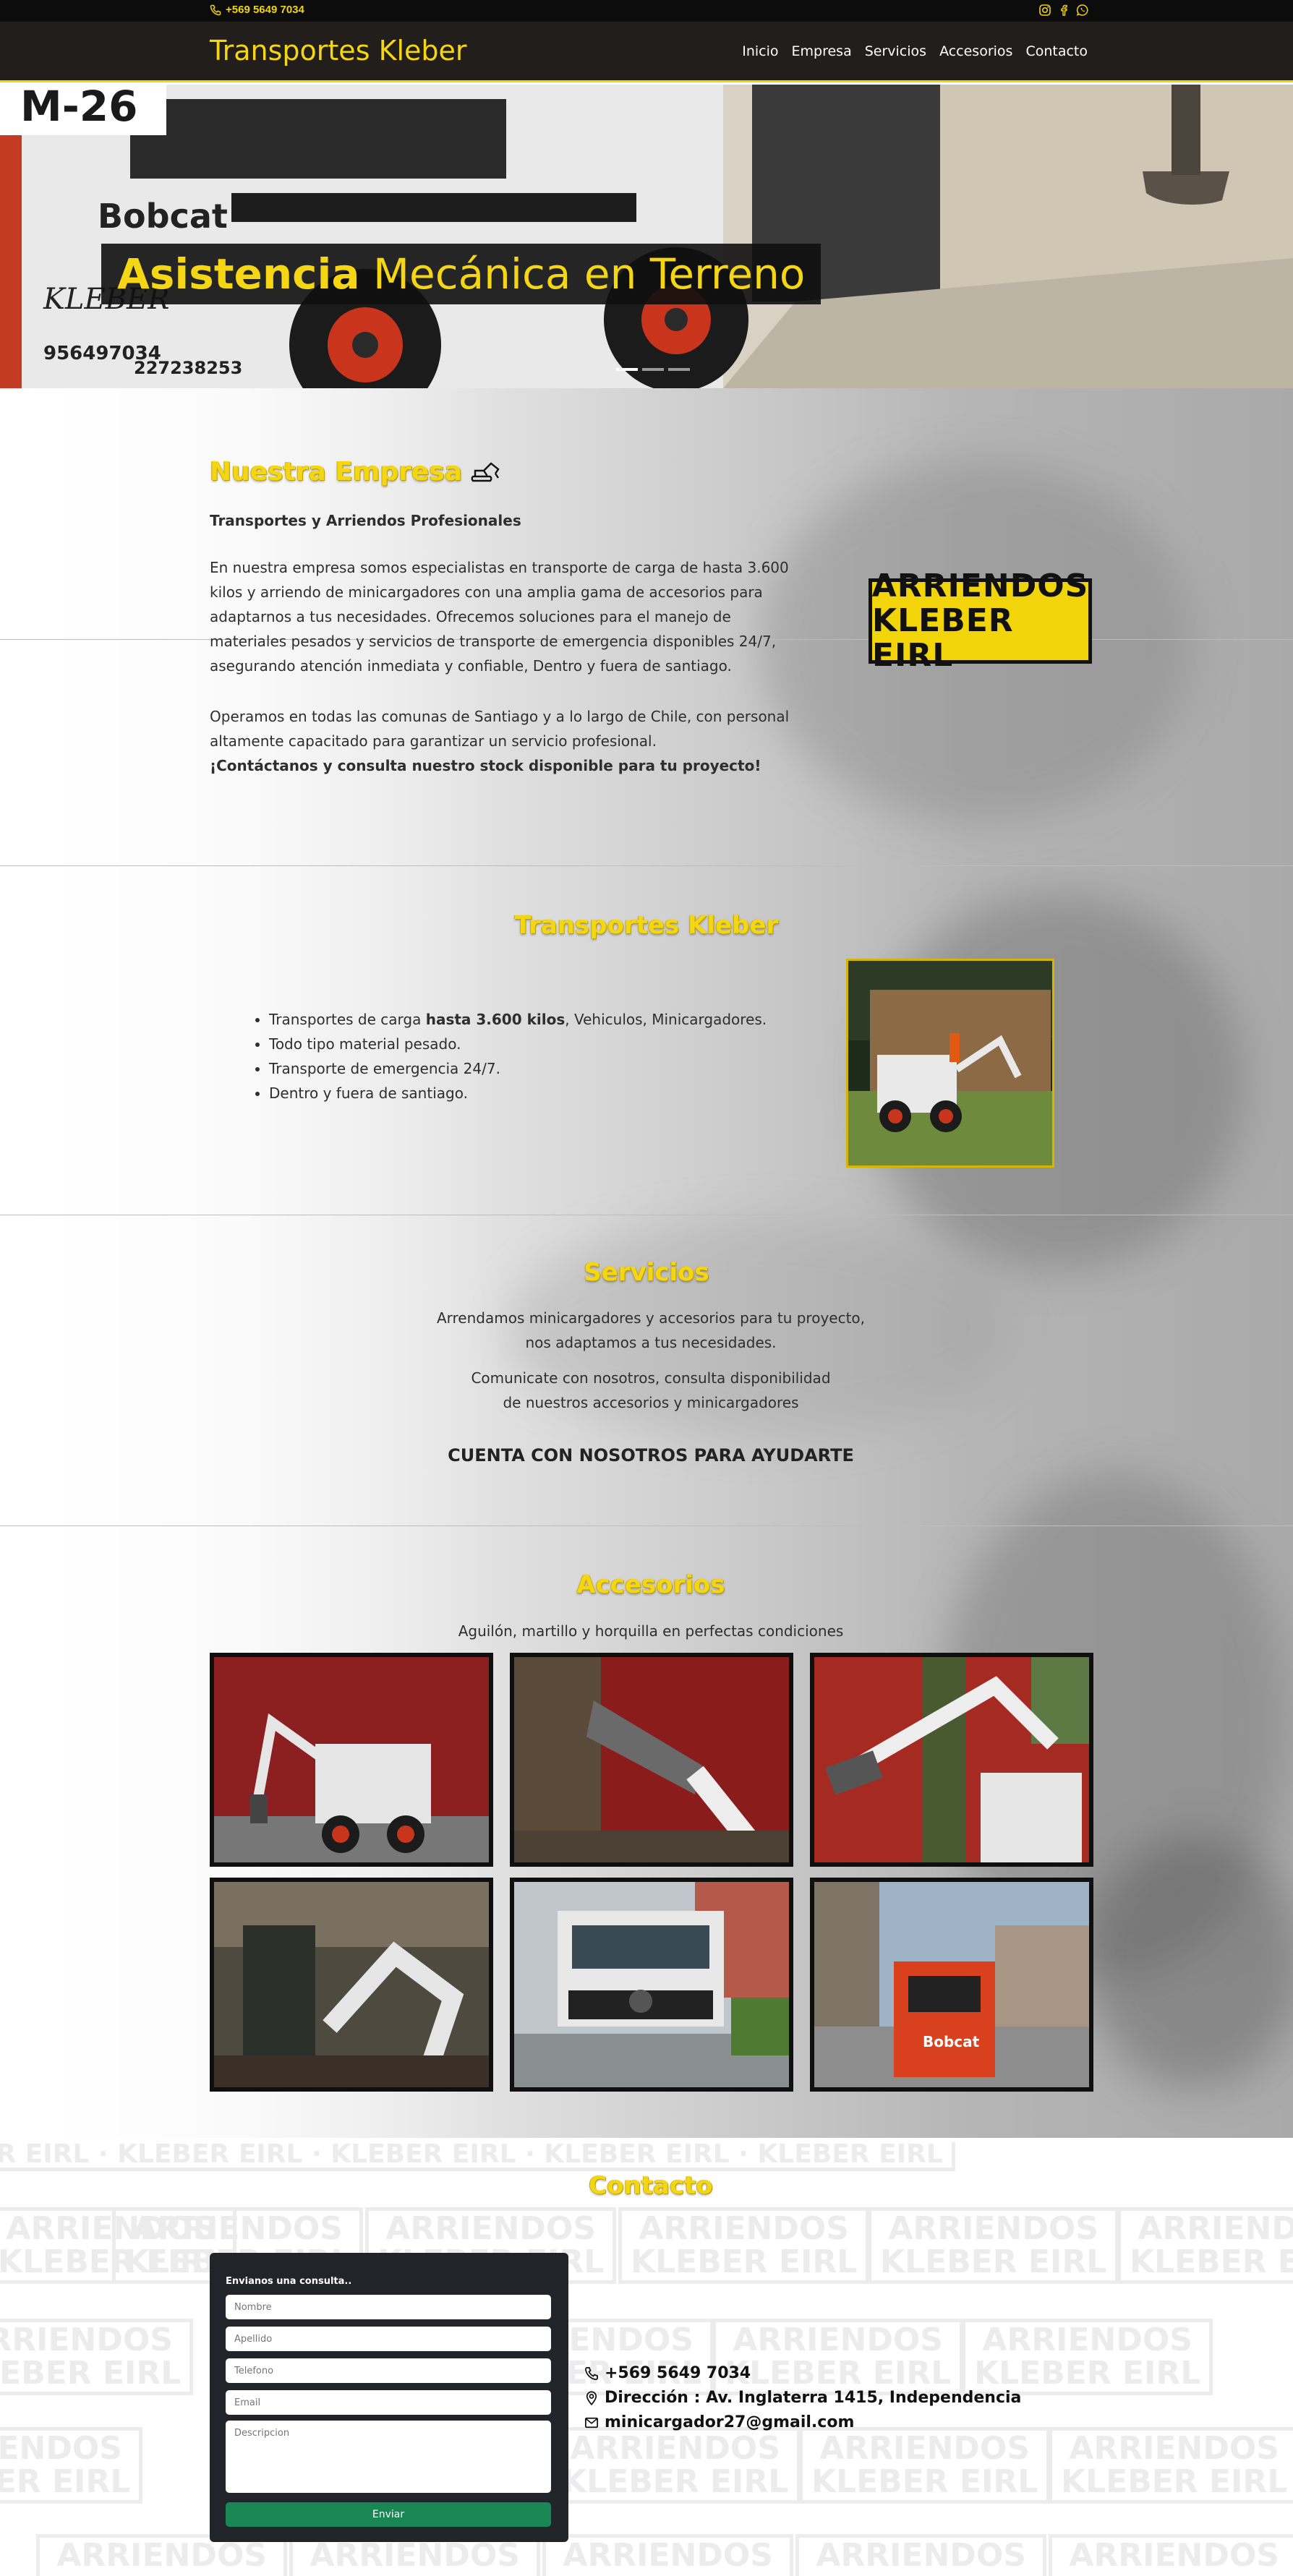 The width and height of the screenshot is (1293, 2576). I want to click on facebook-icon, so click(1063, 11).